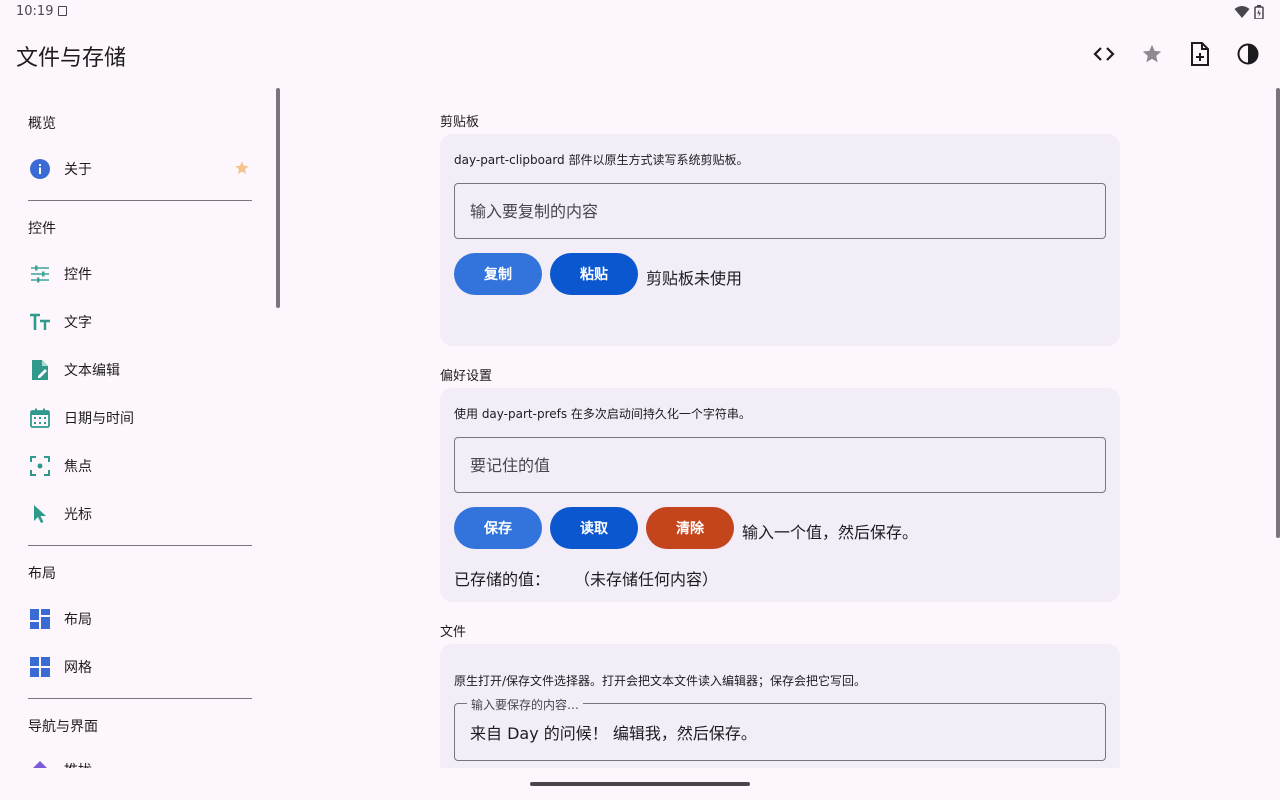  What do you see at coordinates (40, 322) in the screenshot?
I see `text-size-icon` at bounding box center [40, 322].